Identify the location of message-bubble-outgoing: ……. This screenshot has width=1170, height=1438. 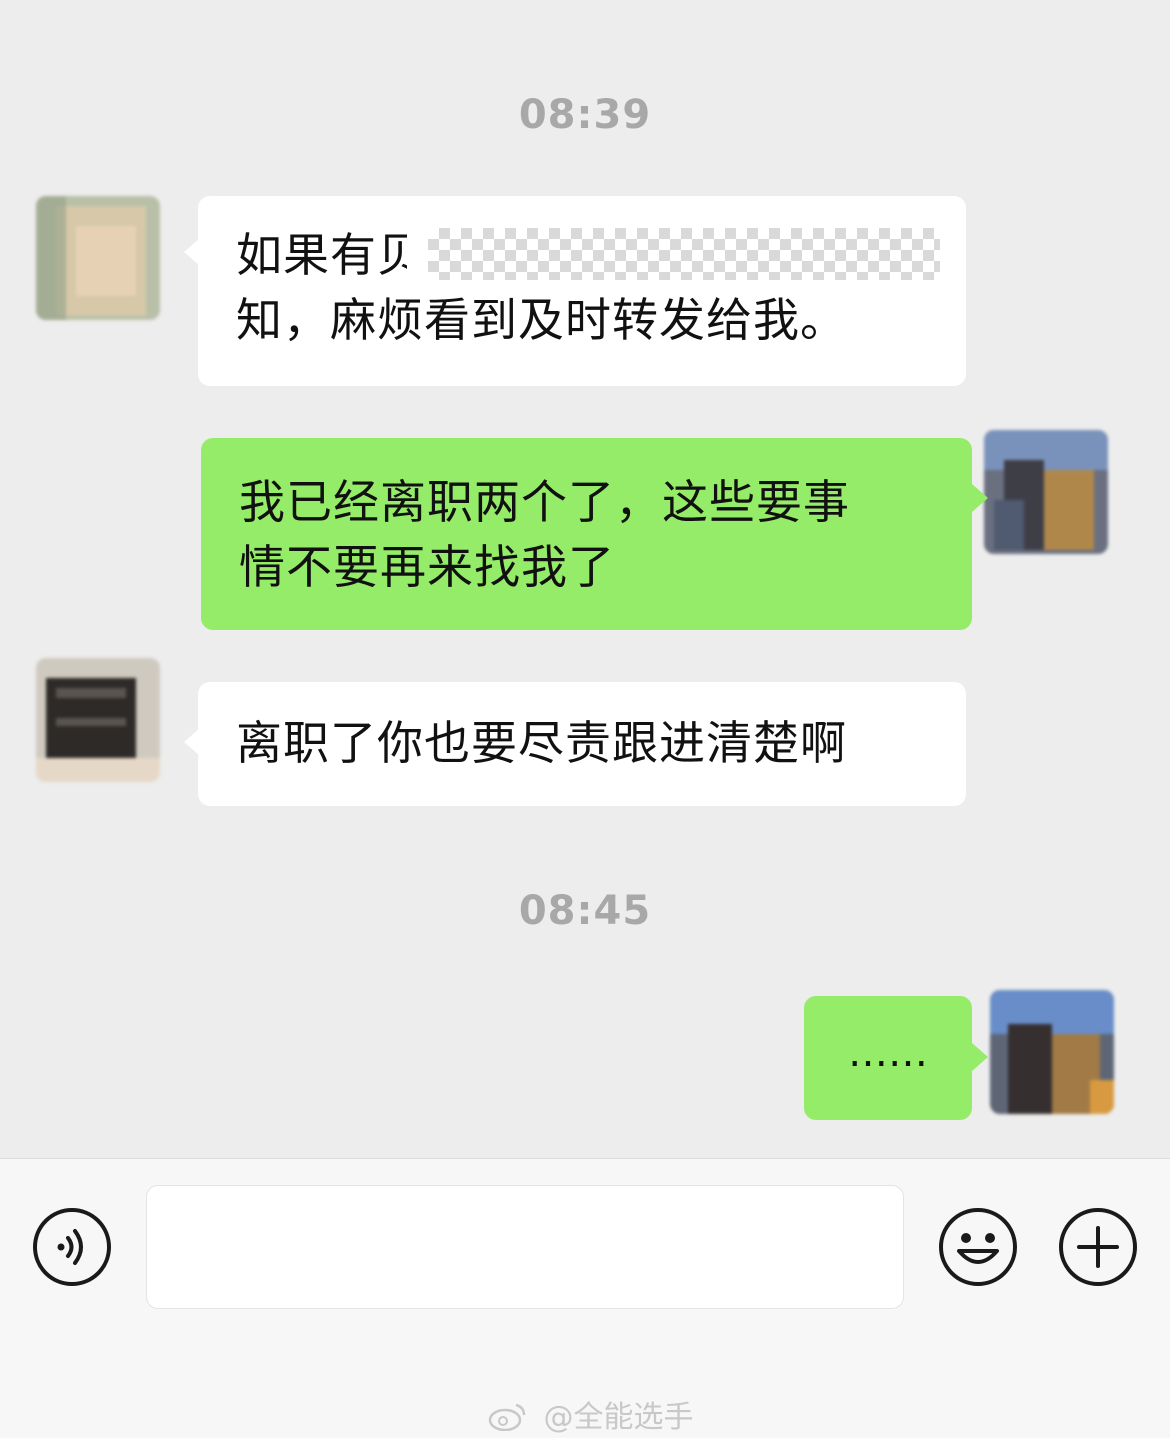
(888, 1058).